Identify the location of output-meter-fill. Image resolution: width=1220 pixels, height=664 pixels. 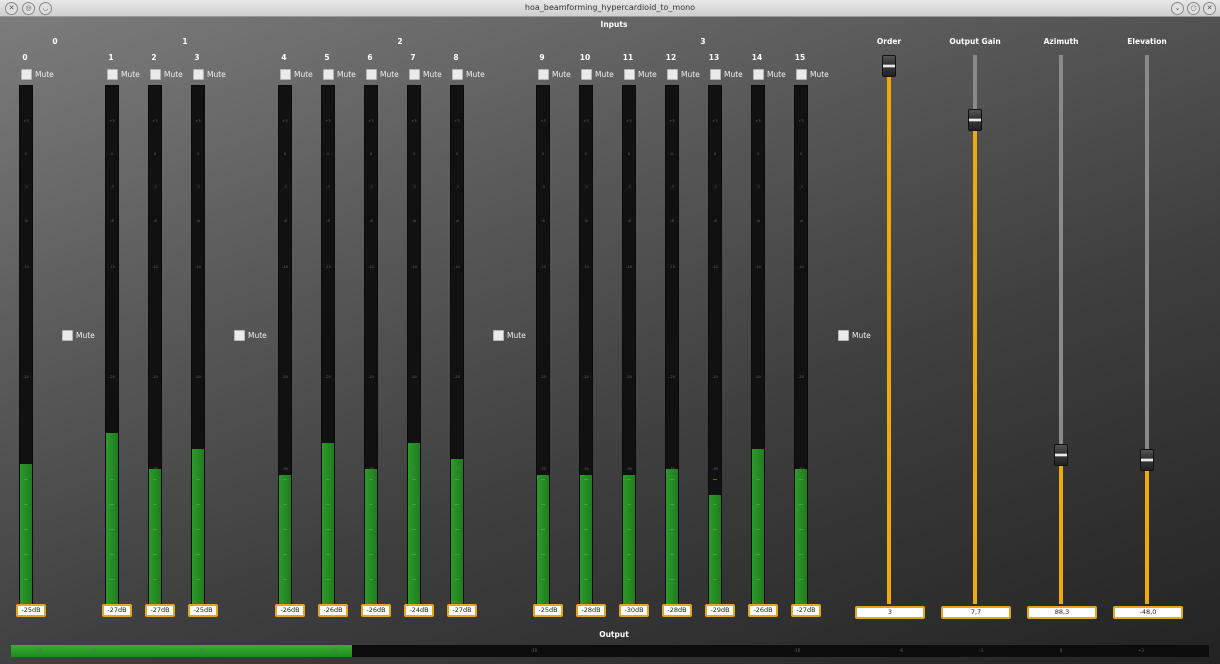
(182, 651).